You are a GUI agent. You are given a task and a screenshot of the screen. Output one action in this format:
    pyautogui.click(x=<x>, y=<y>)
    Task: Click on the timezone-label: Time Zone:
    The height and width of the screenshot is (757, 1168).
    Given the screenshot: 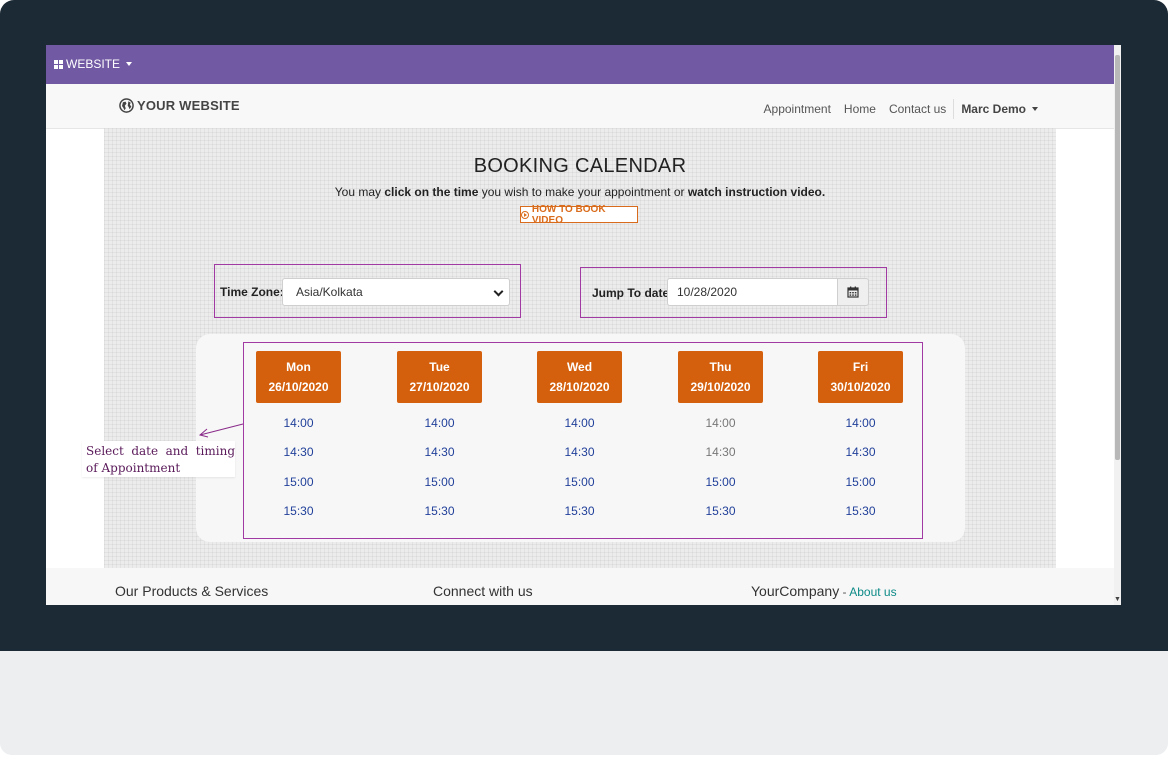 What is the action you would take?
    pyautogui.click(x=252, y=292)
    